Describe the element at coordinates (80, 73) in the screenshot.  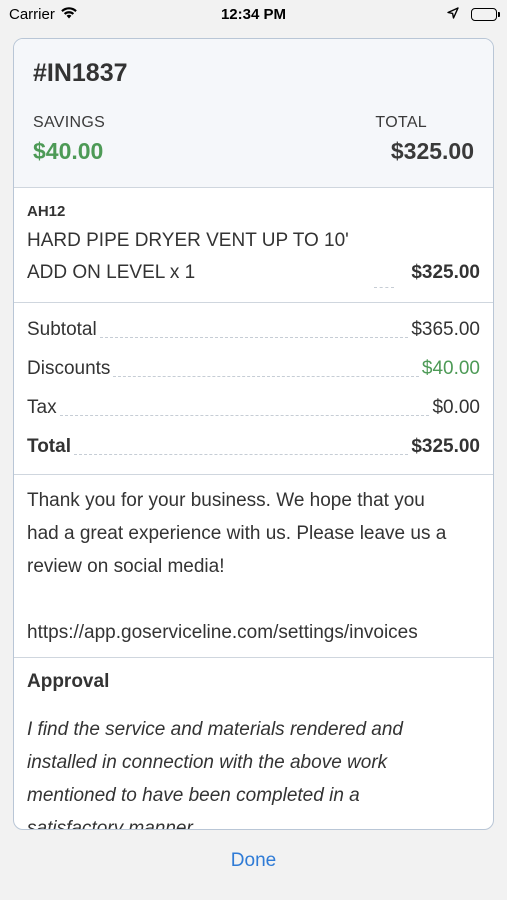
I see `invoice-number: #IN1837` at that location.